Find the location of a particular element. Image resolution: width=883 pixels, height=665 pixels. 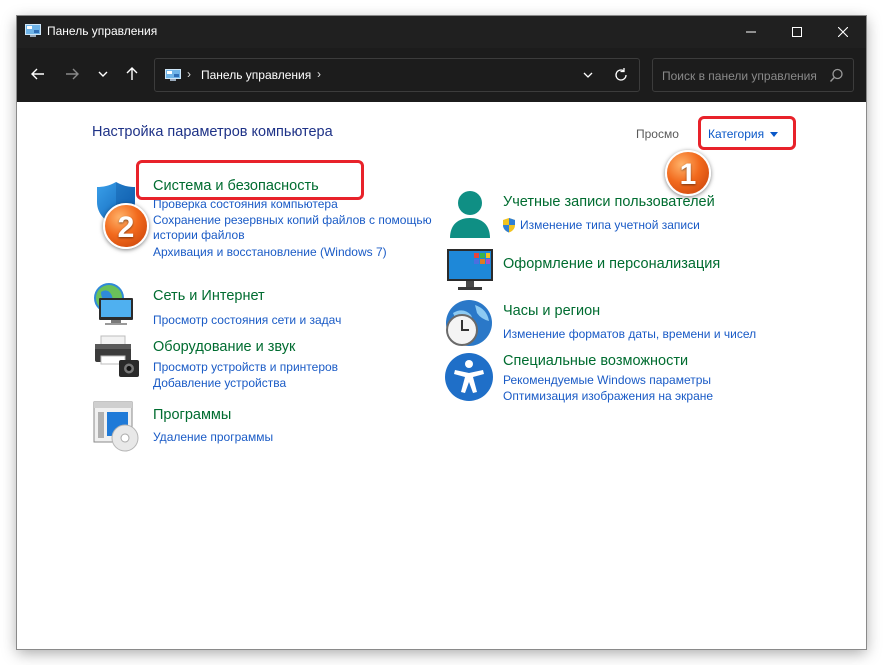

category-user-accounts: Учетные записи пользователей is located at coordinates (609, 202).